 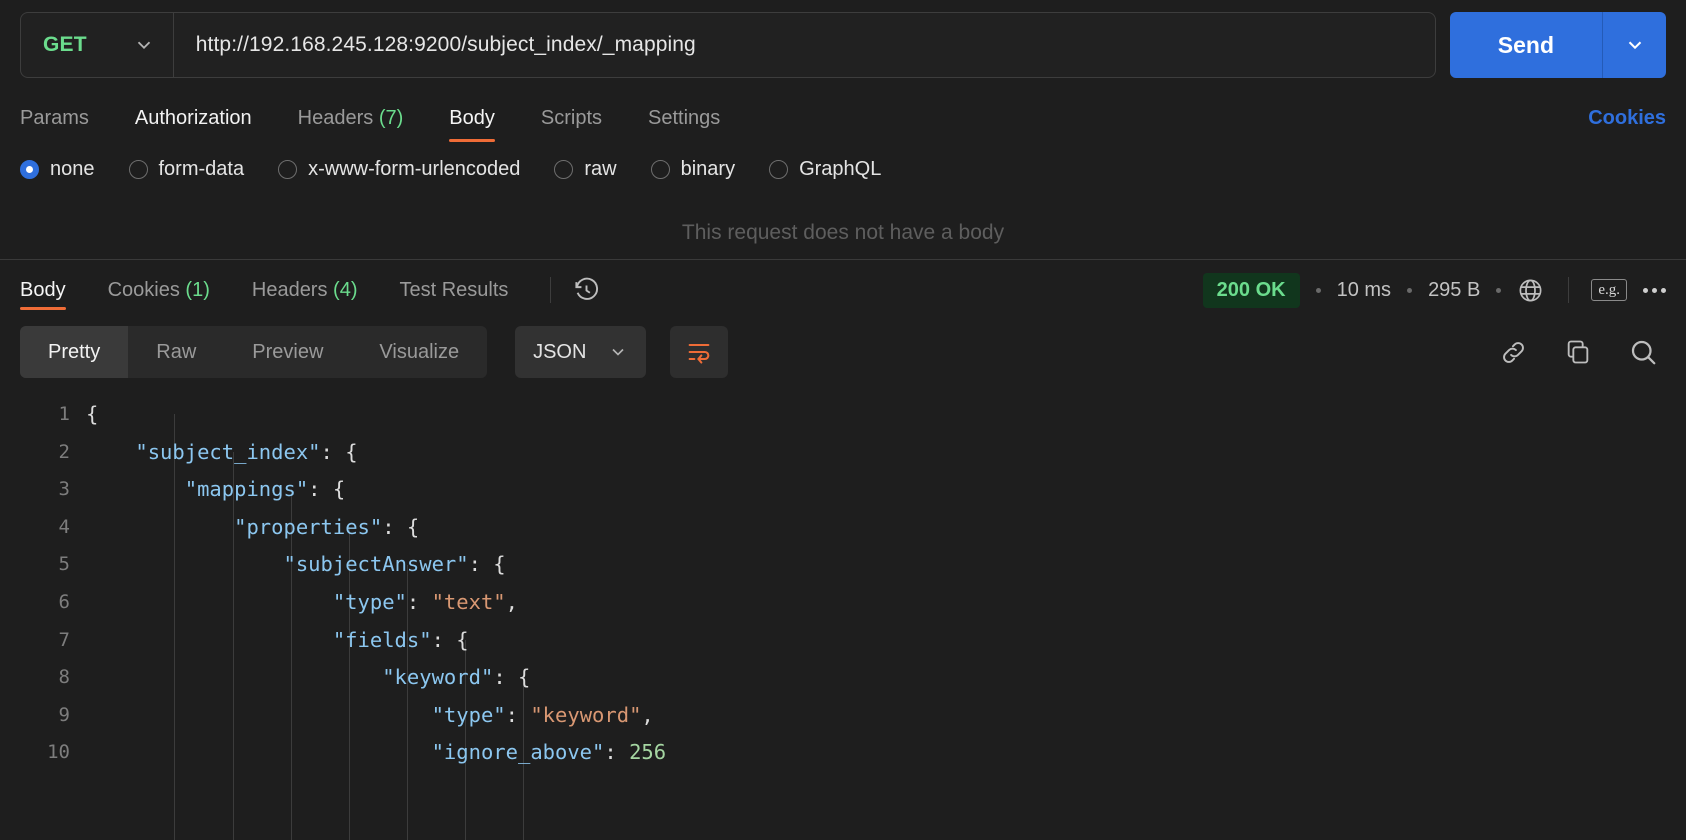 What do you see at coordinates (97, 45) in the screenshot?
I see `method-selector: GET` at bounding box center [97, 45].